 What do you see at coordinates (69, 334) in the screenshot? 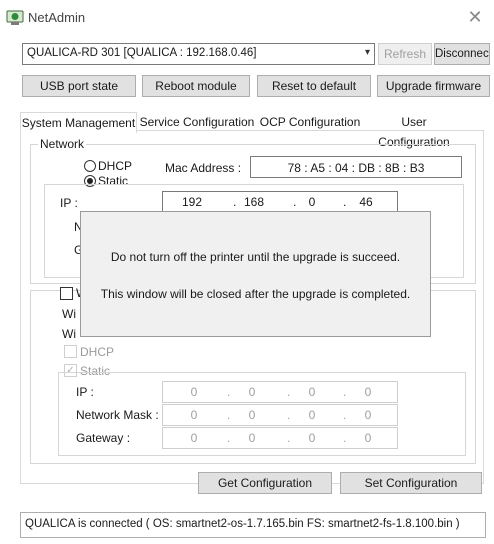
I see `partial-label-wi-2: Wi` at bounding box center [69, 334].